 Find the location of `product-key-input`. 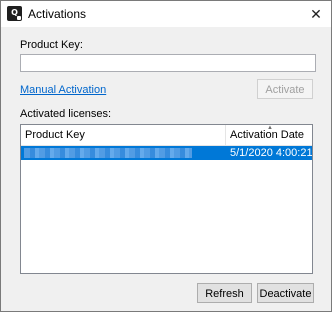

product-key-input is located at coordinates (168, 63).